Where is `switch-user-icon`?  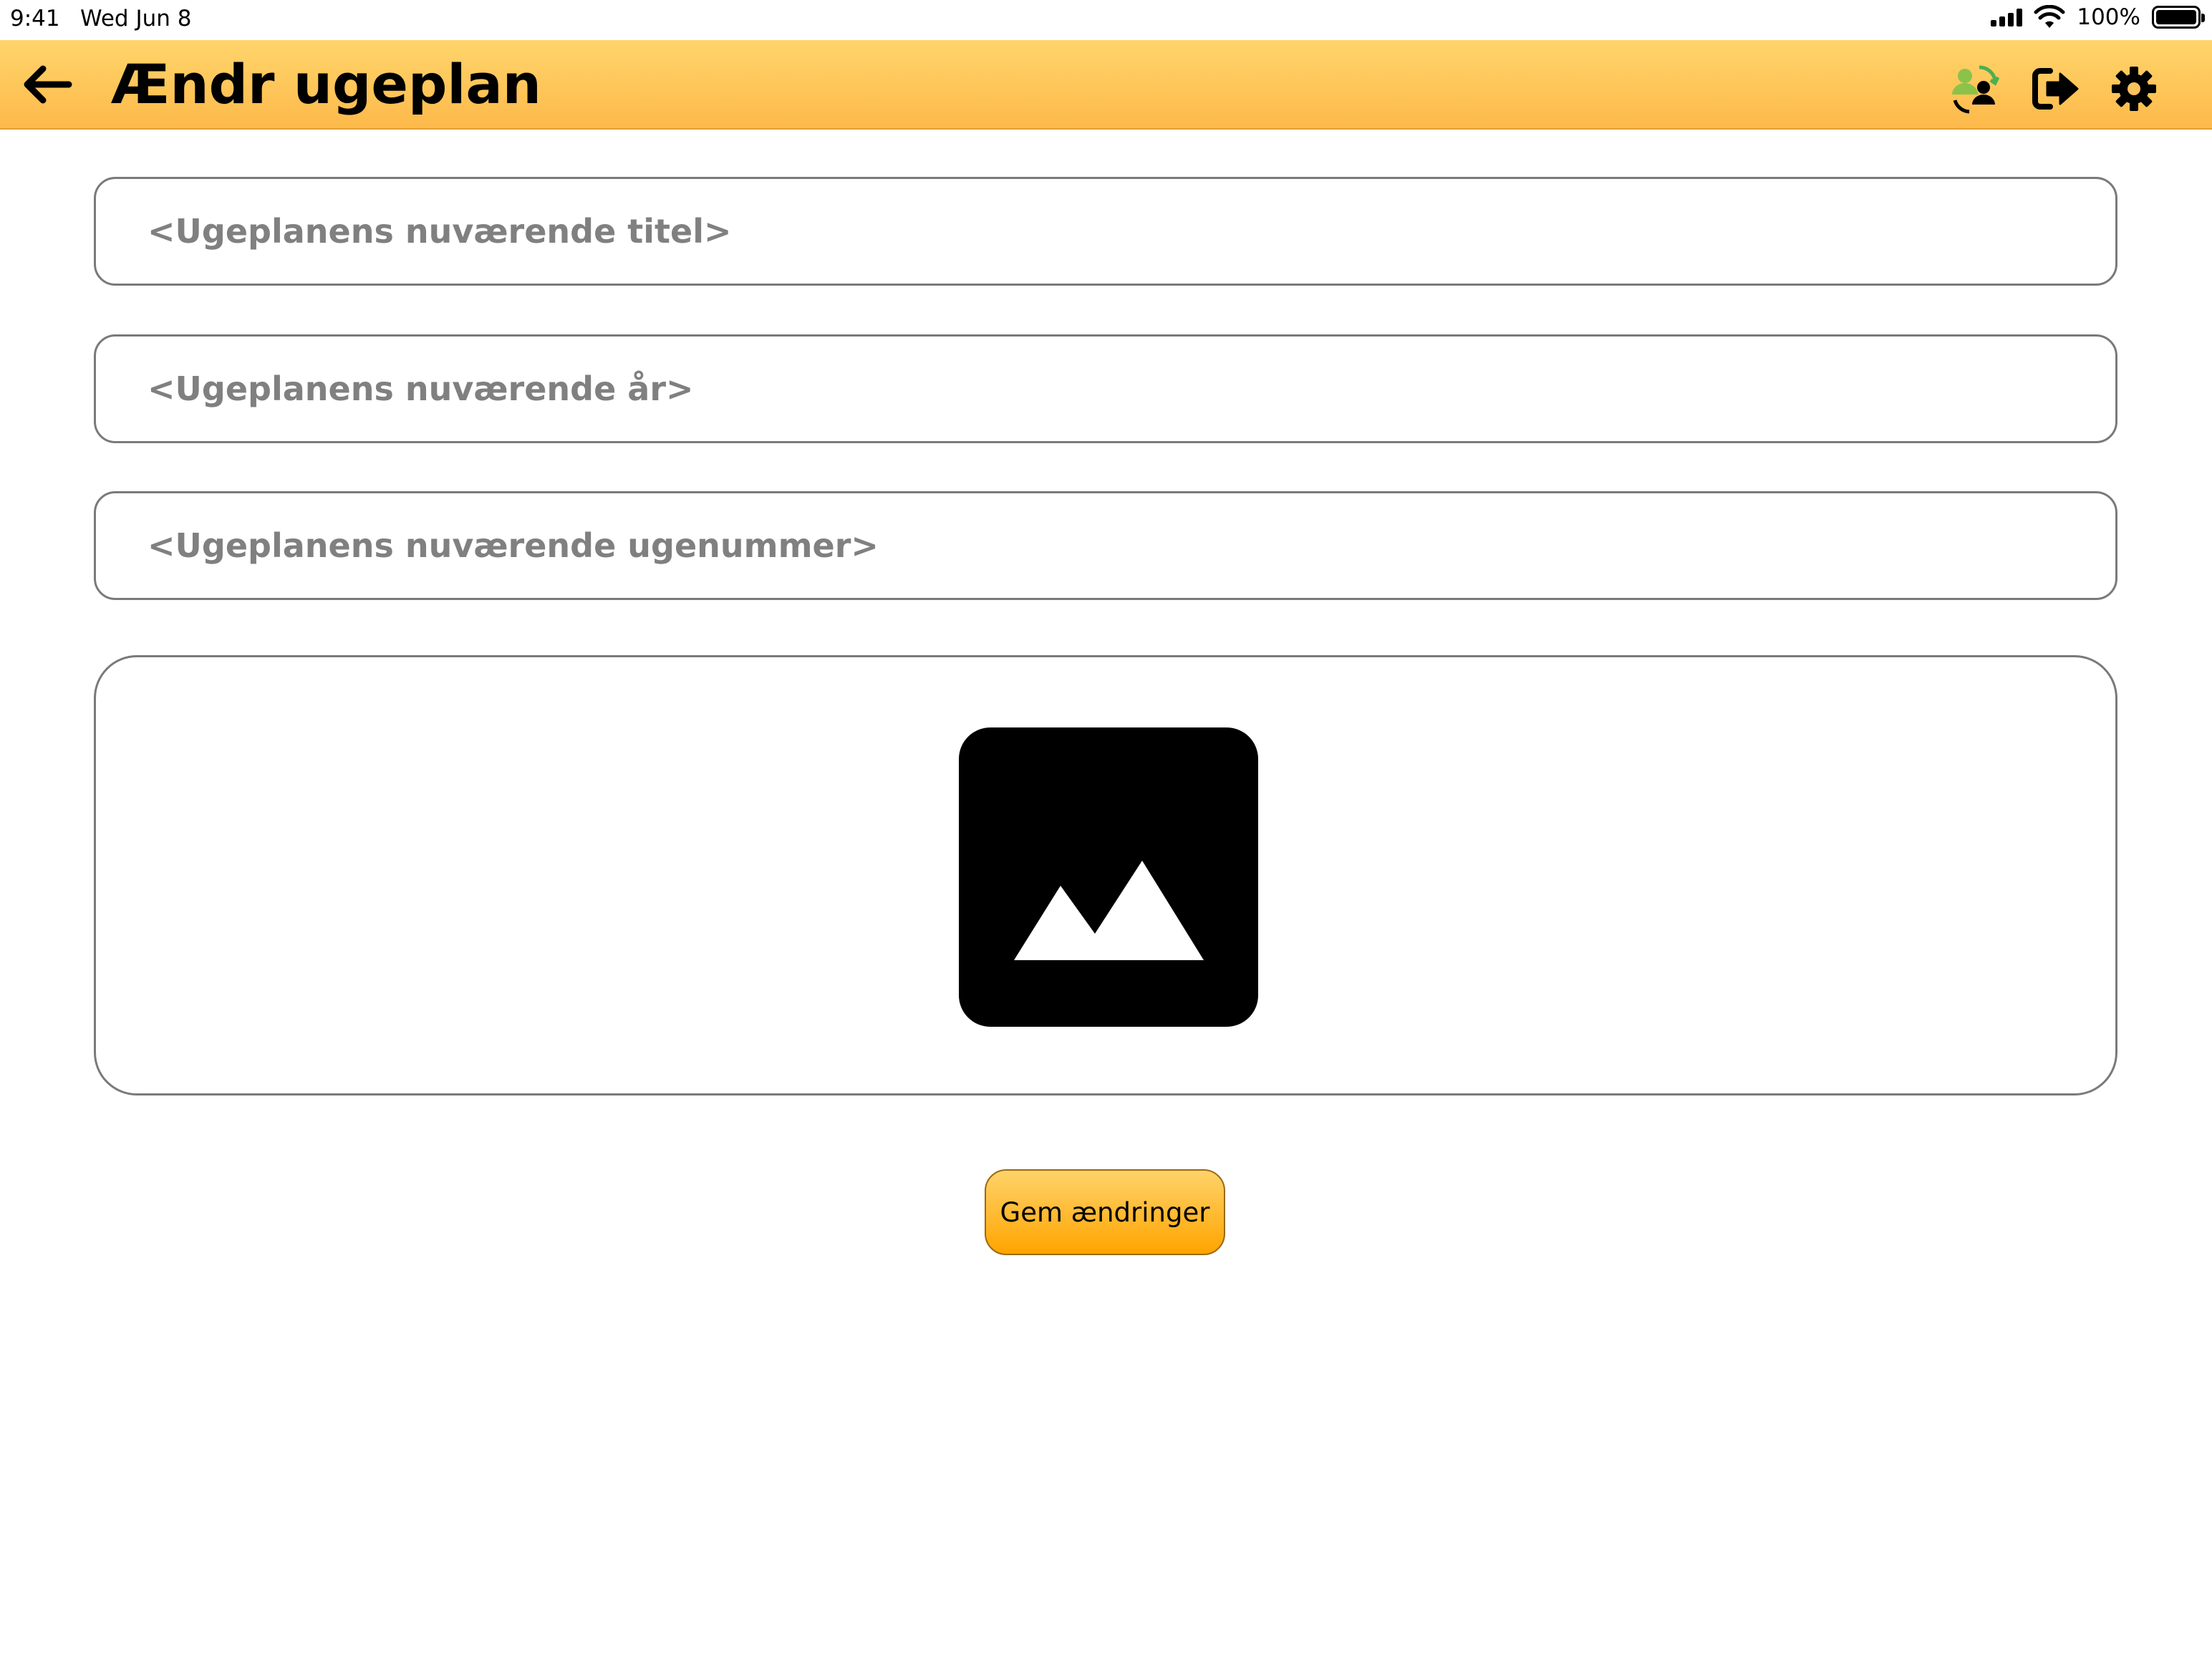
switch-user-icon is located at coordinates (1976, 90).